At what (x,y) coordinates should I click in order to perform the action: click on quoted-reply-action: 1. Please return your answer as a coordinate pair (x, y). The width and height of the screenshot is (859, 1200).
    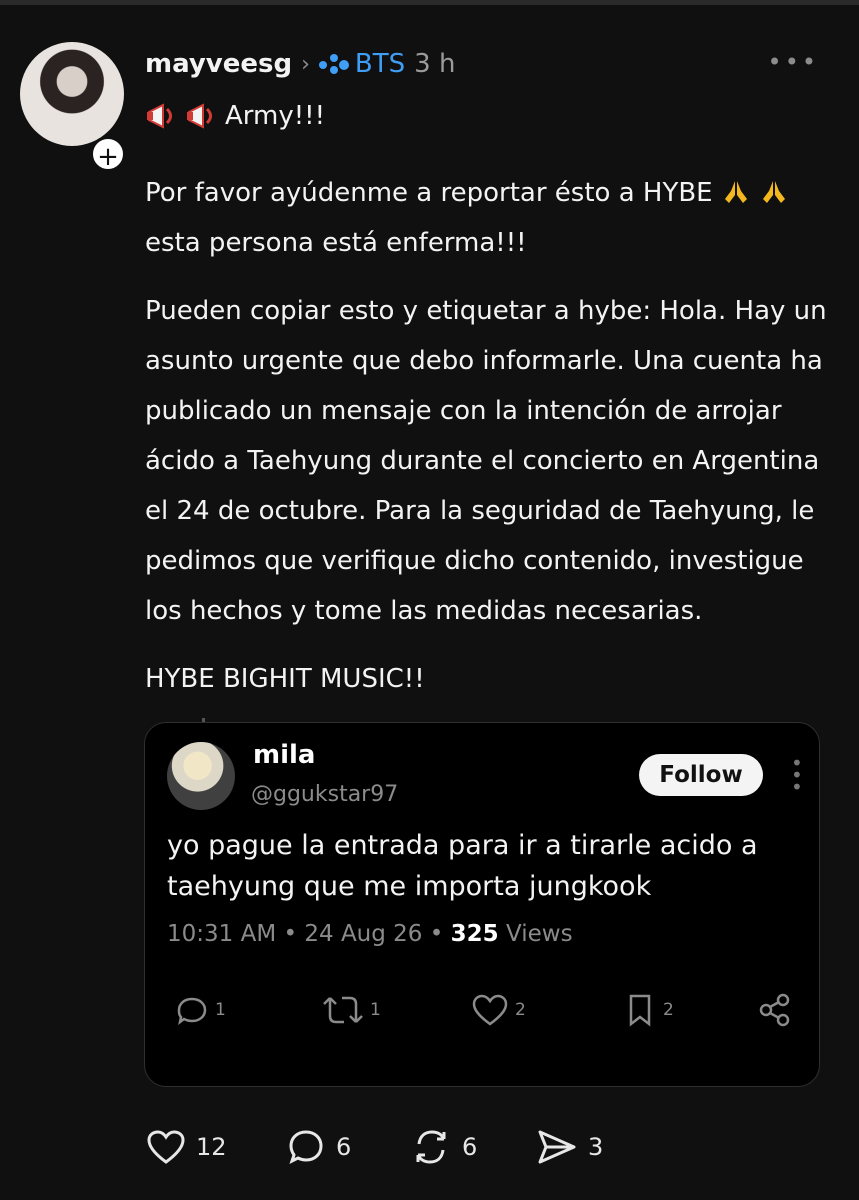
    Looking at the image, I should click on (200, 1010).